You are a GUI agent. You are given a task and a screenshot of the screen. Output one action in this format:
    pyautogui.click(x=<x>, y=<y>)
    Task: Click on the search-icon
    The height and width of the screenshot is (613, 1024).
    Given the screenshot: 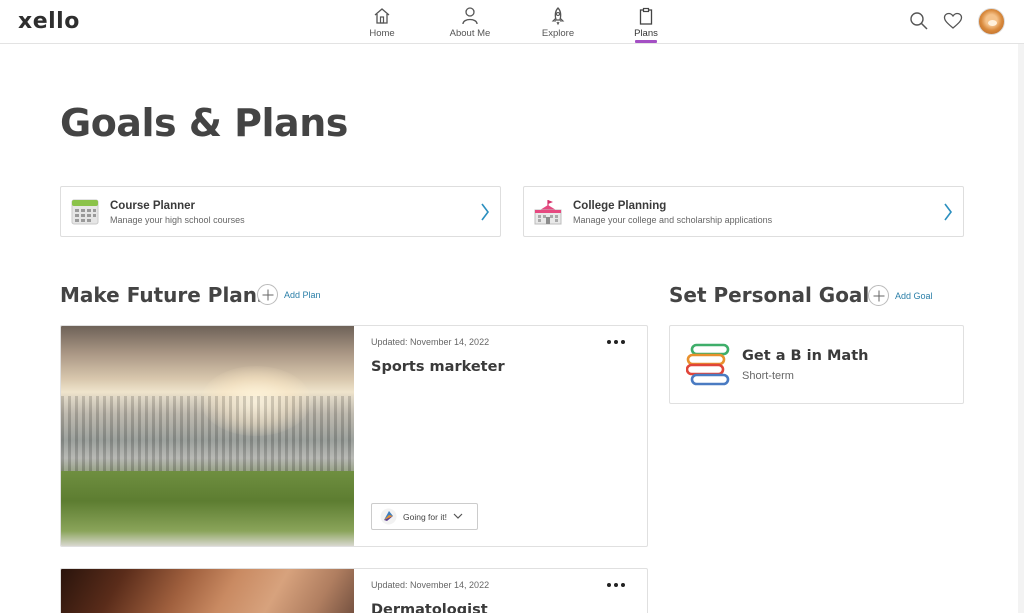 What is the action you would take?
    pyautogui.click(x=919, y=21)
    